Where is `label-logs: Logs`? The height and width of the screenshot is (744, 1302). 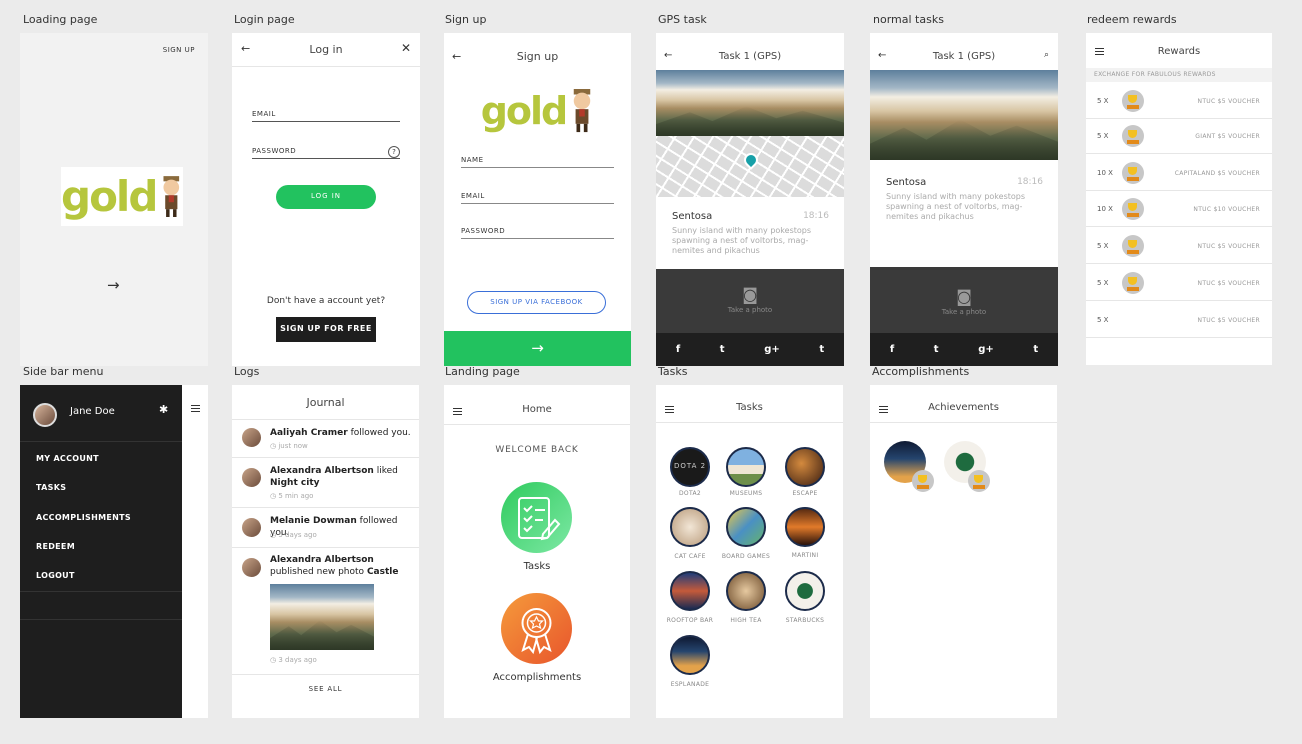 label-logs: Logs is located at coordinates (247, 371).